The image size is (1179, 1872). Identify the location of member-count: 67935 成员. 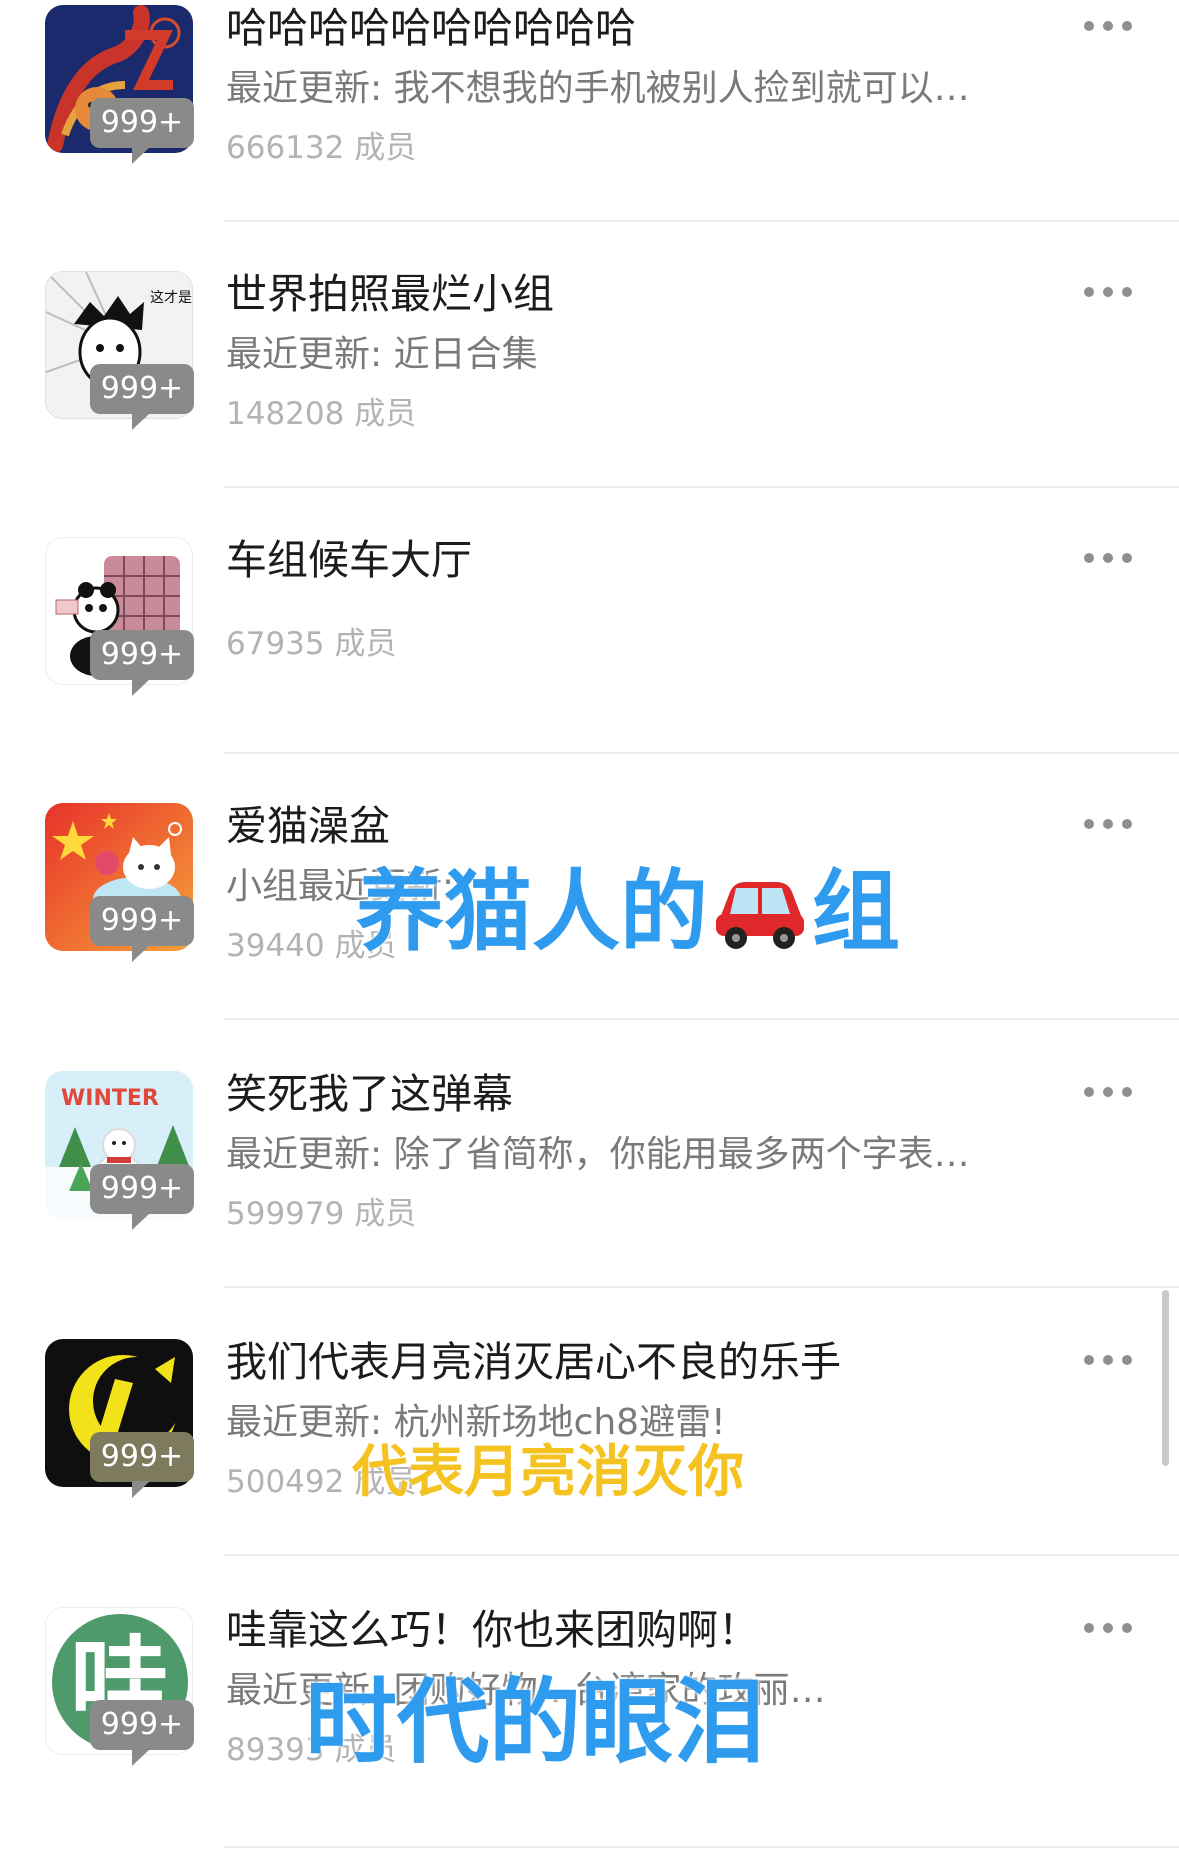
(311, 644).